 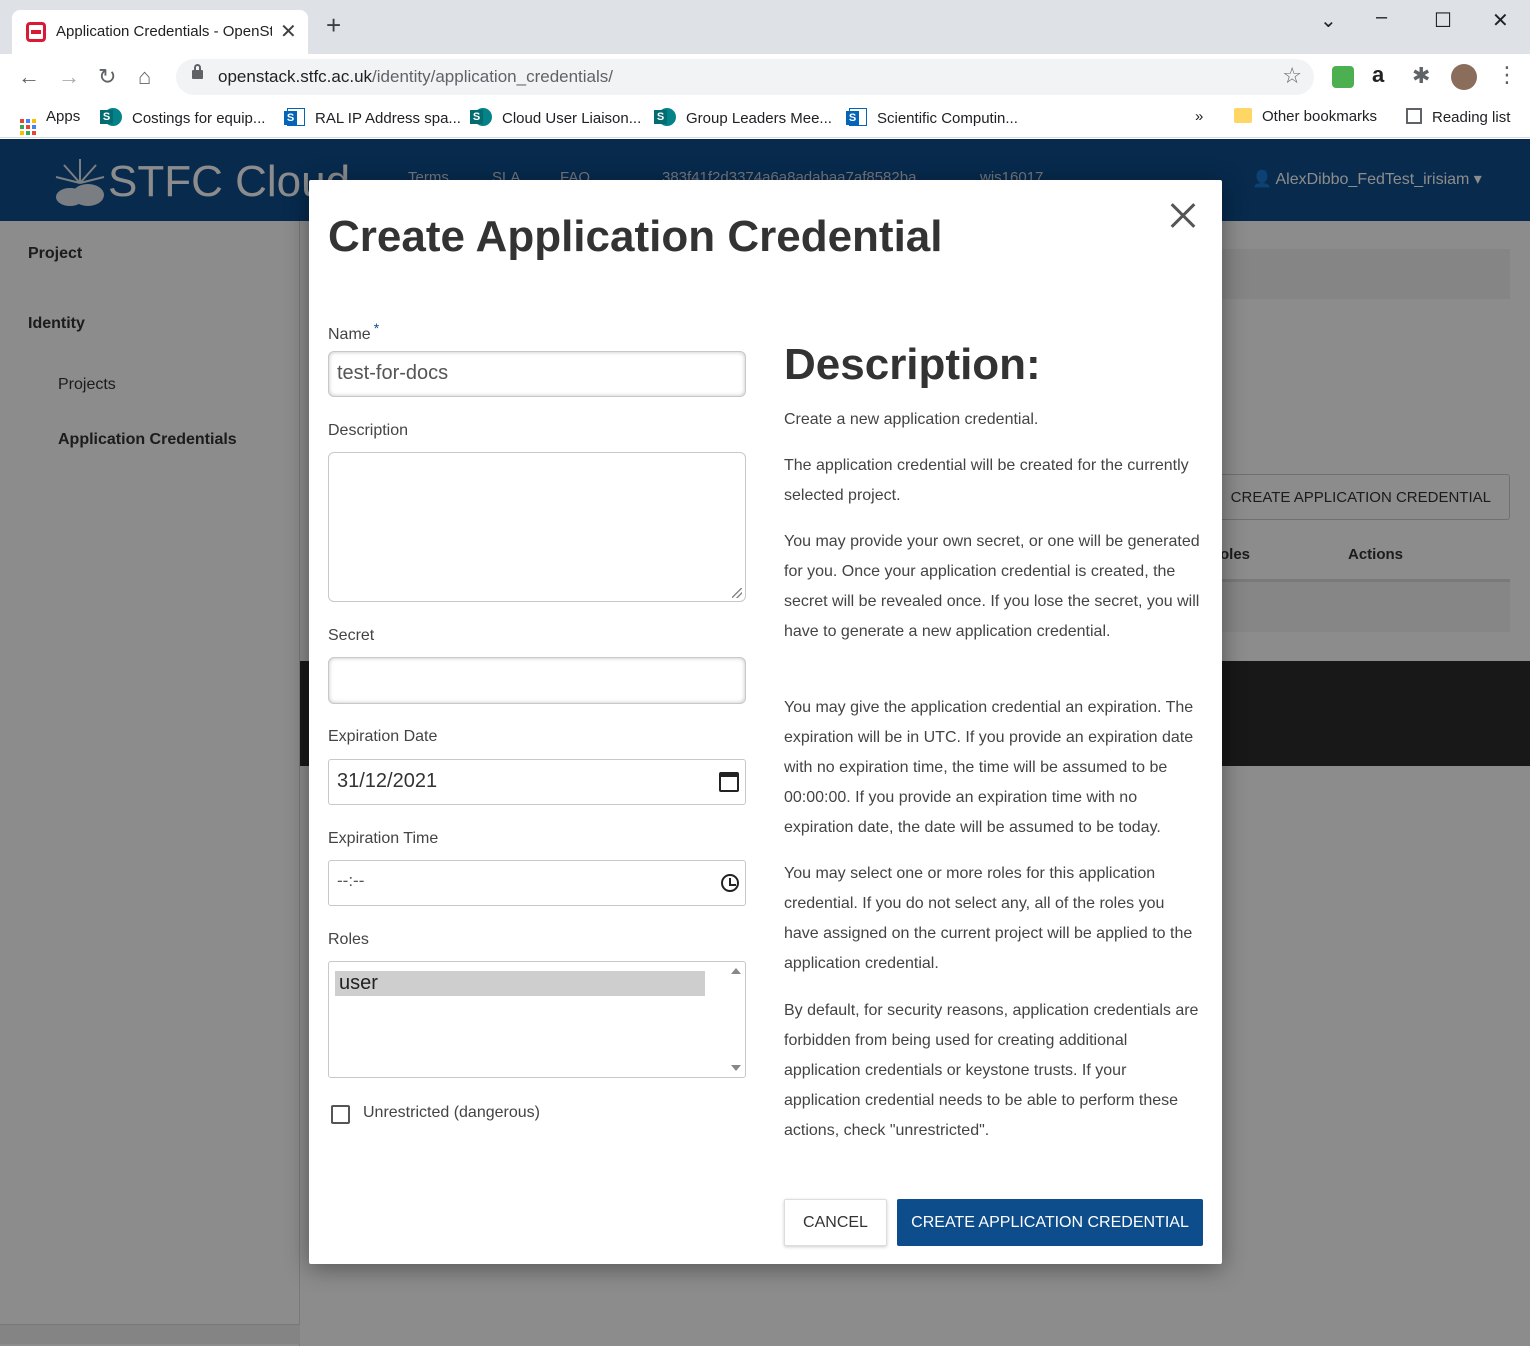 What do you see at coordinates (451, 1113) in the screenshot?
I see `unrestricted-label: Unrestricted (dangerous)` at bounding box center [451, 1113].